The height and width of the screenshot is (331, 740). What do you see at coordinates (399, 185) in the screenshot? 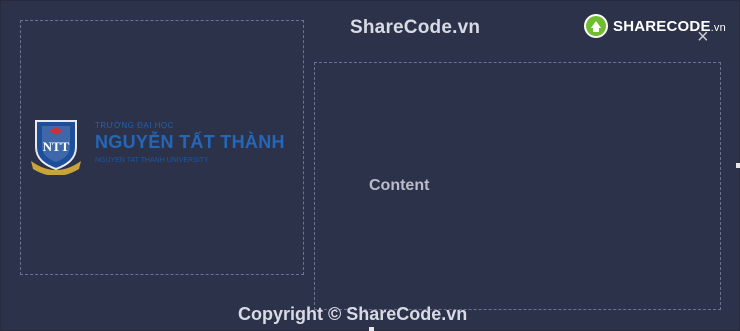
I see `content-label: Content` at bounding box center [399, 185].